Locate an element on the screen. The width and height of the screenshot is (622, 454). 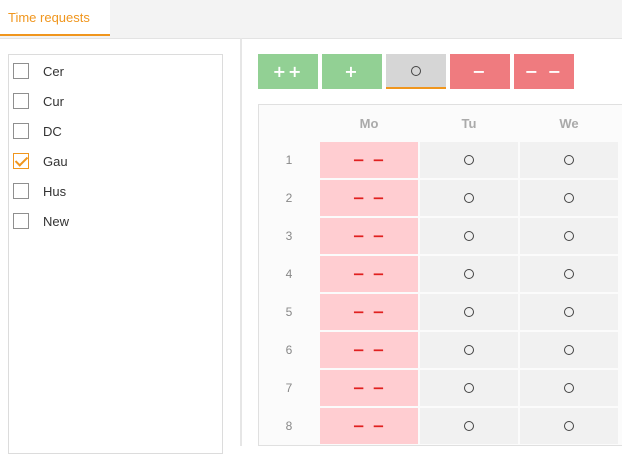
tab-bar: Time requests is located at coordinates (311, 19).